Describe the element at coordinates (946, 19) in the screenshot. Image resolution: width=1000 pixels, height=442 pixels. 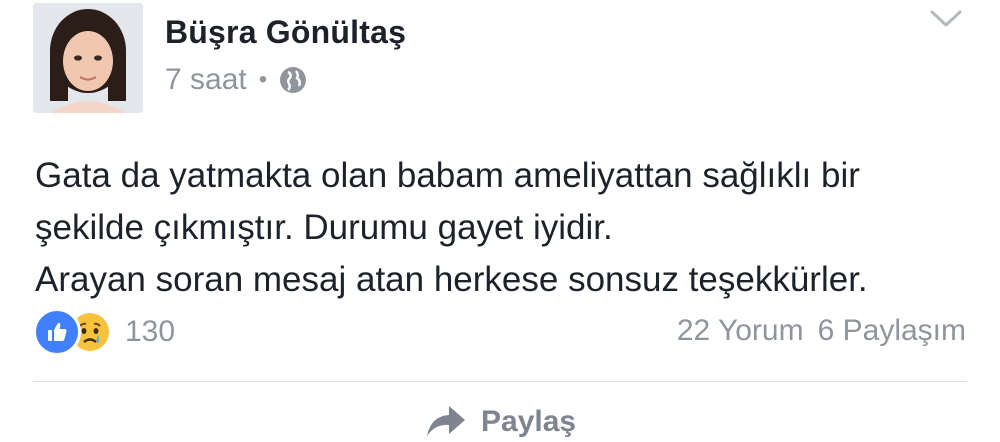
I see `chevron-down-icon` at that location.